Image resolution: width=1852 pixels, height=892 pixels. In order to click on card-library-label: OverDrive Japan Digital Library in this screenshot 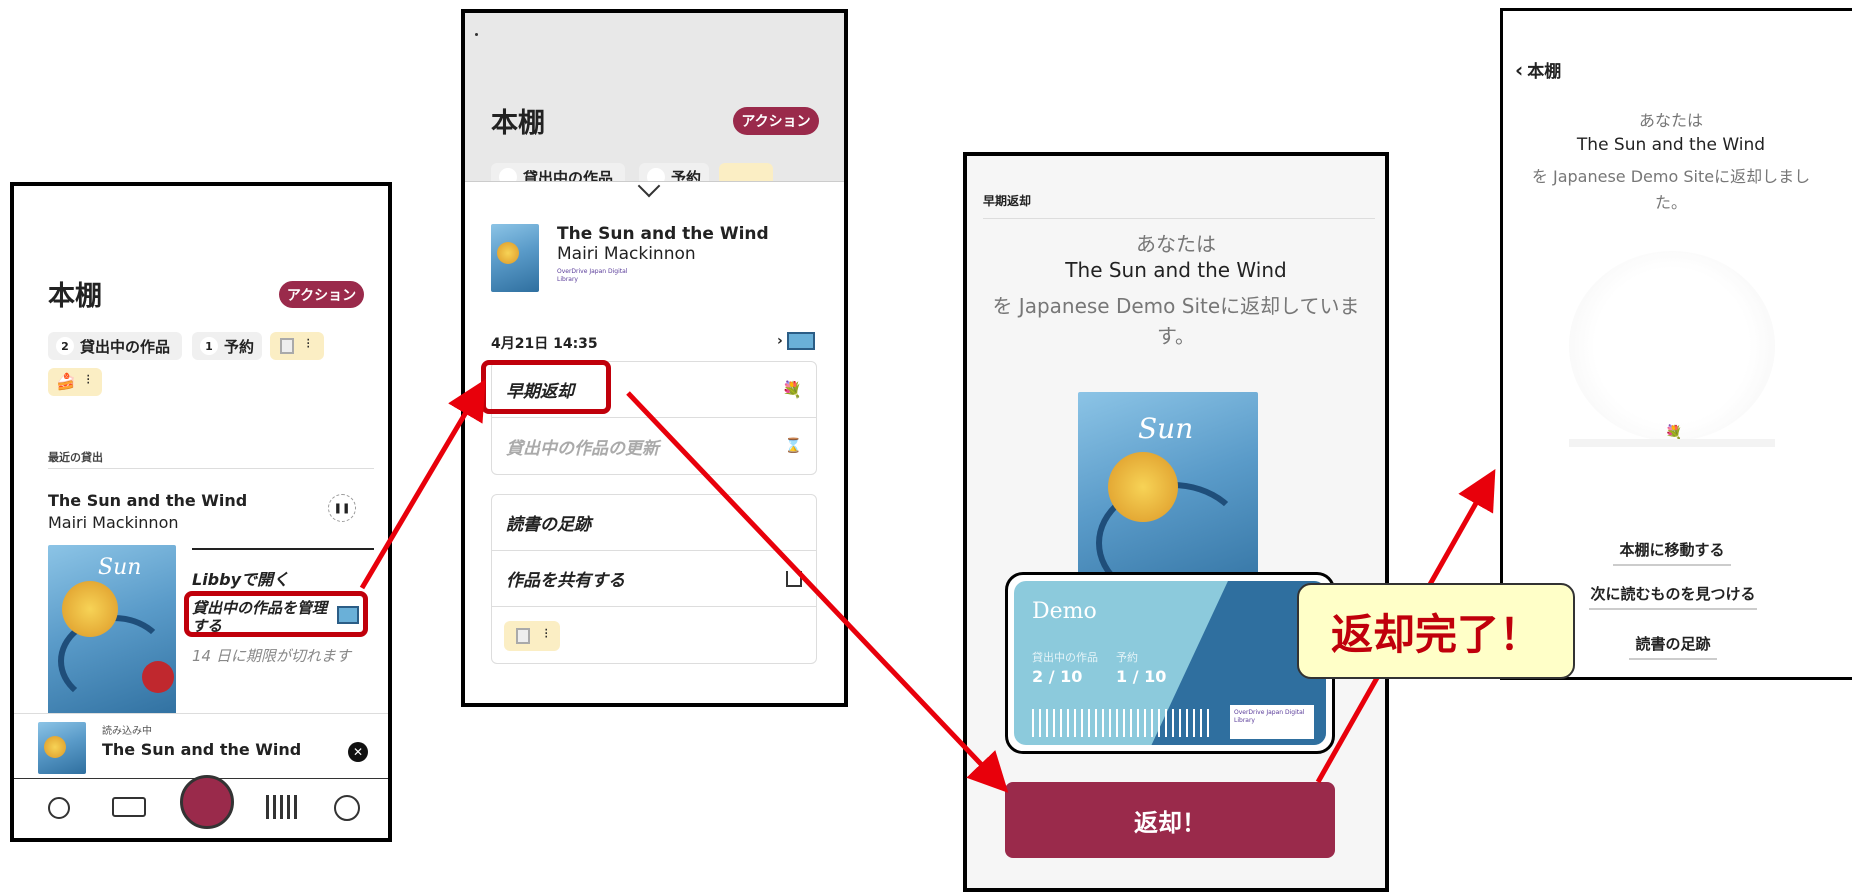, I will do `click(1272, 722)`.